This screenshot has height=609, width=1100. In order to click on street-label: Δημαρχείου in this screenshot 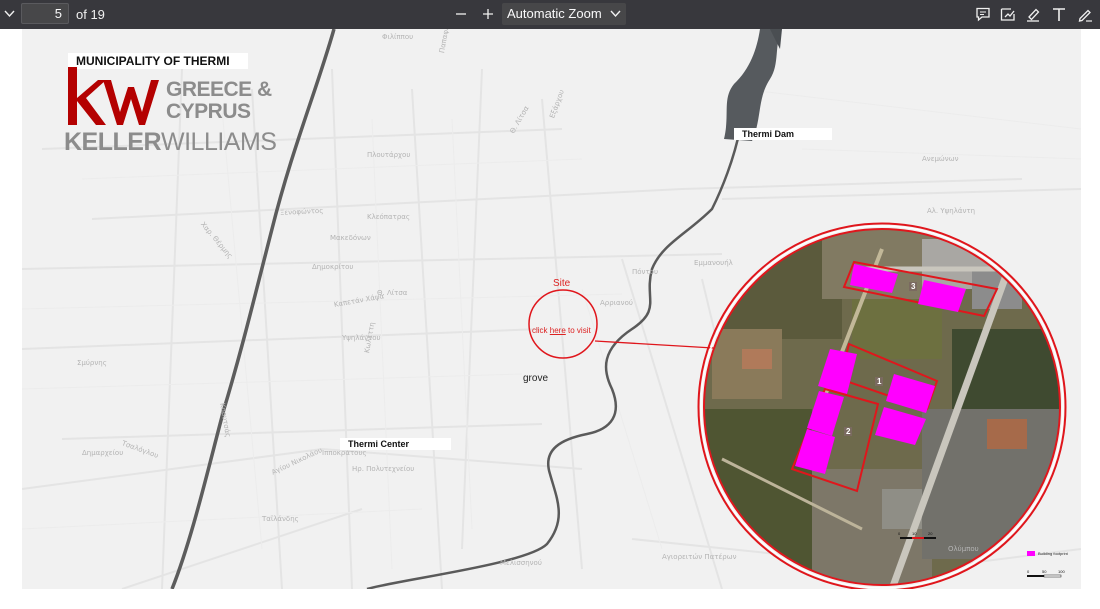, I will do `click(103, 453)`.